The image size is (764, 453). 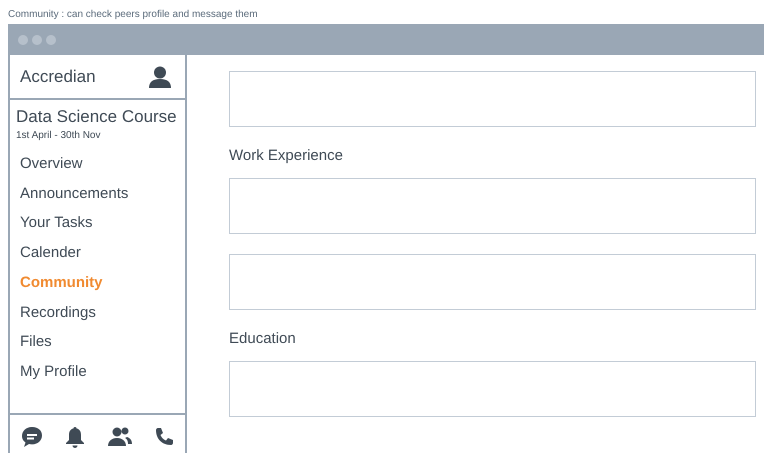 I want to click on nav-item: Announcements, so click(x=74, y=193).